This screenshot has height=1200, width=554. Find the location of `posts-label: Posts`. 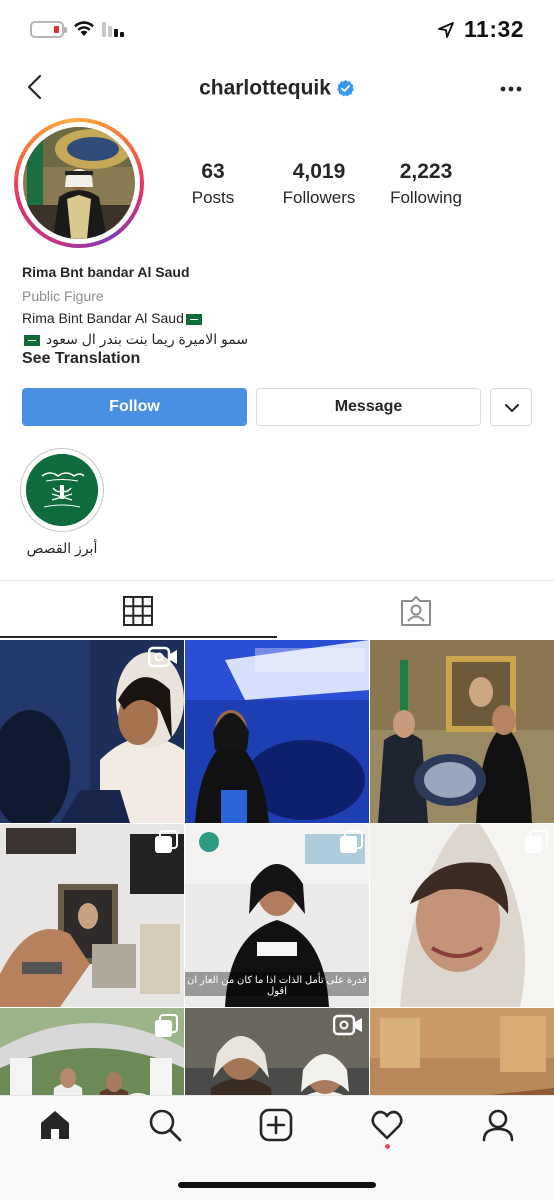

posts-label: Posts is located at coordinates (213, 197).